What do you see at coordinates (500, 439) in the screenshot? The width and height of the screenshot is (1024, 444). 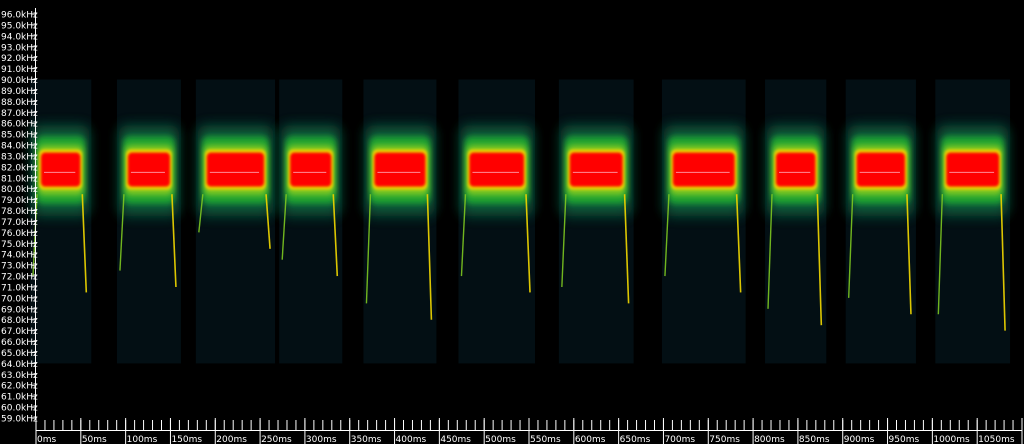 I see `x-tick-label: 500ms` at bounding box center [500, 439].